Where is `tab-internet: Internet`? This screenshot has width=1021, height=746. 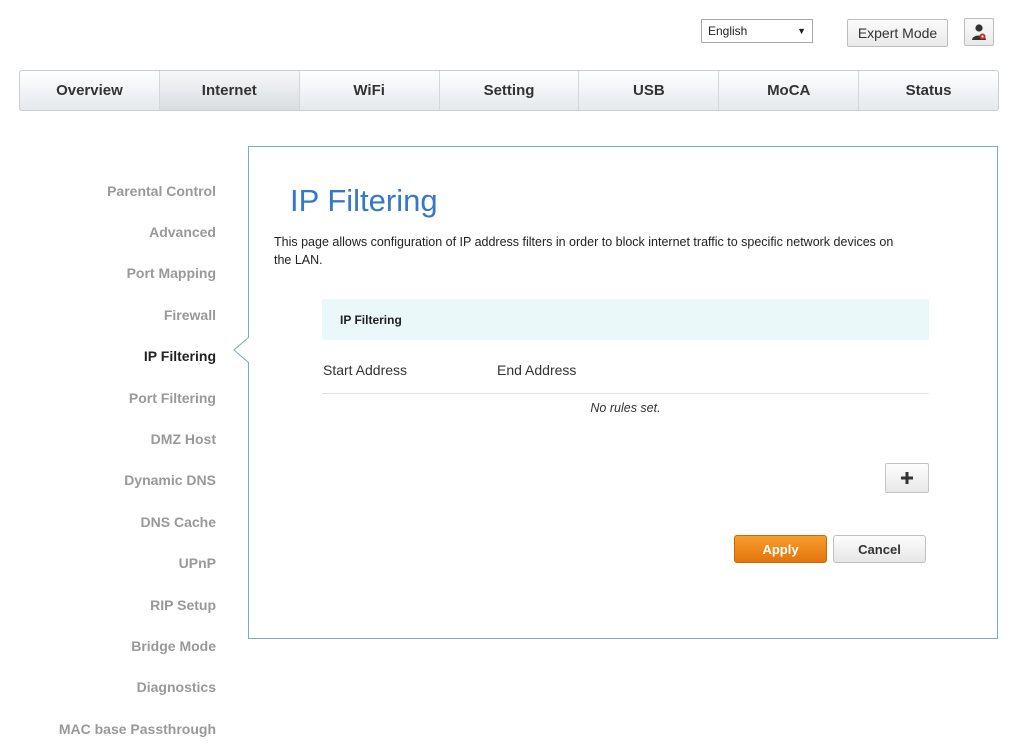 tab-internet: Internet is located at coordinates (229, 90).